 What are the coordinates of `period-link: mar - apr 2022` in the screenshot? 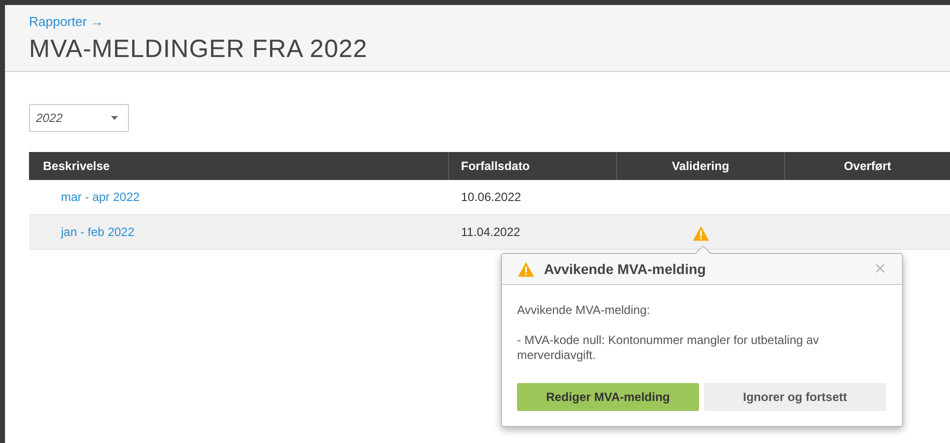 It's located at (100, 197).